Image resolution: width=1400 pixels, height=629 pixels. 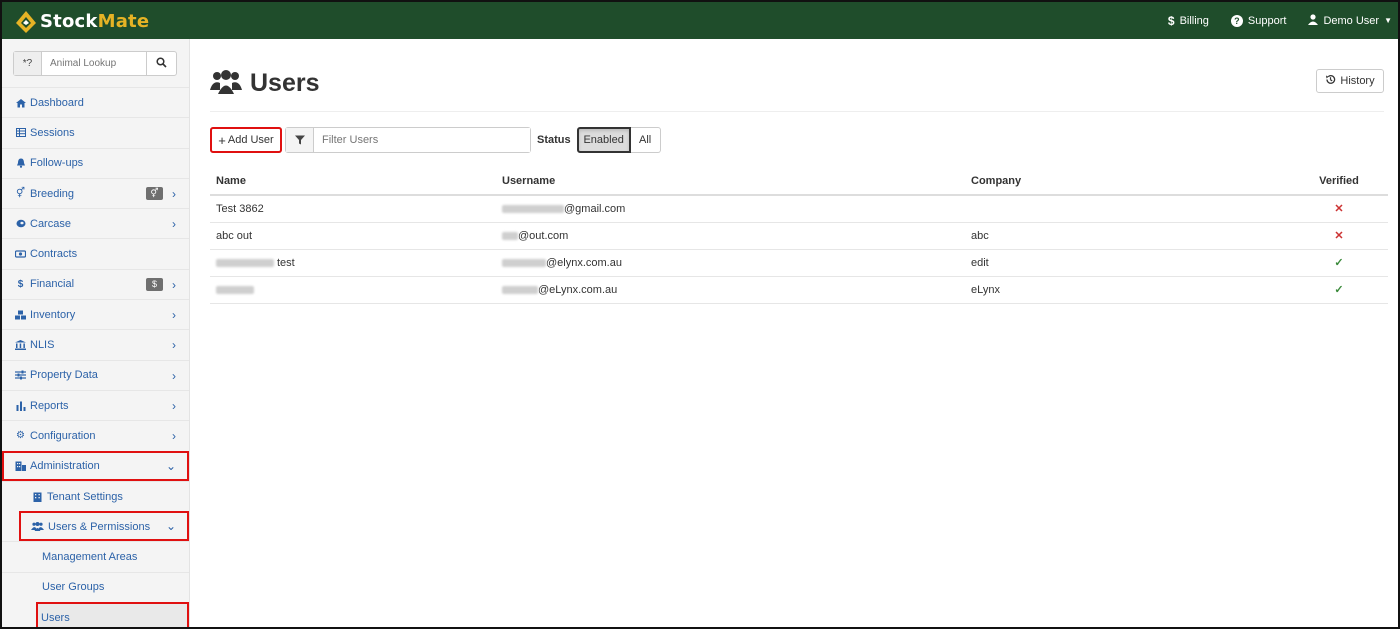 I want to click on add-user-button: + Add User, so click(x=246, y=140).